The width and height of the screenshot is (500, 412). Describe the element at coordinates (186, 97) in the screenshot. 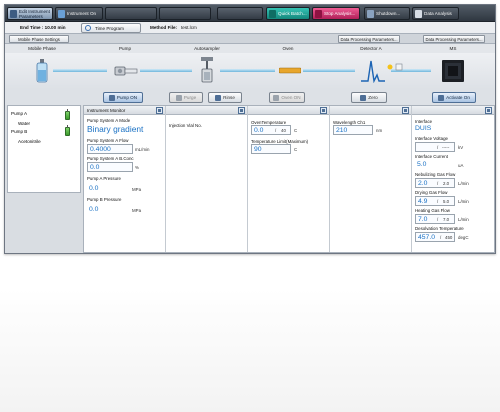

I see `purge-button: Purge` at that location.